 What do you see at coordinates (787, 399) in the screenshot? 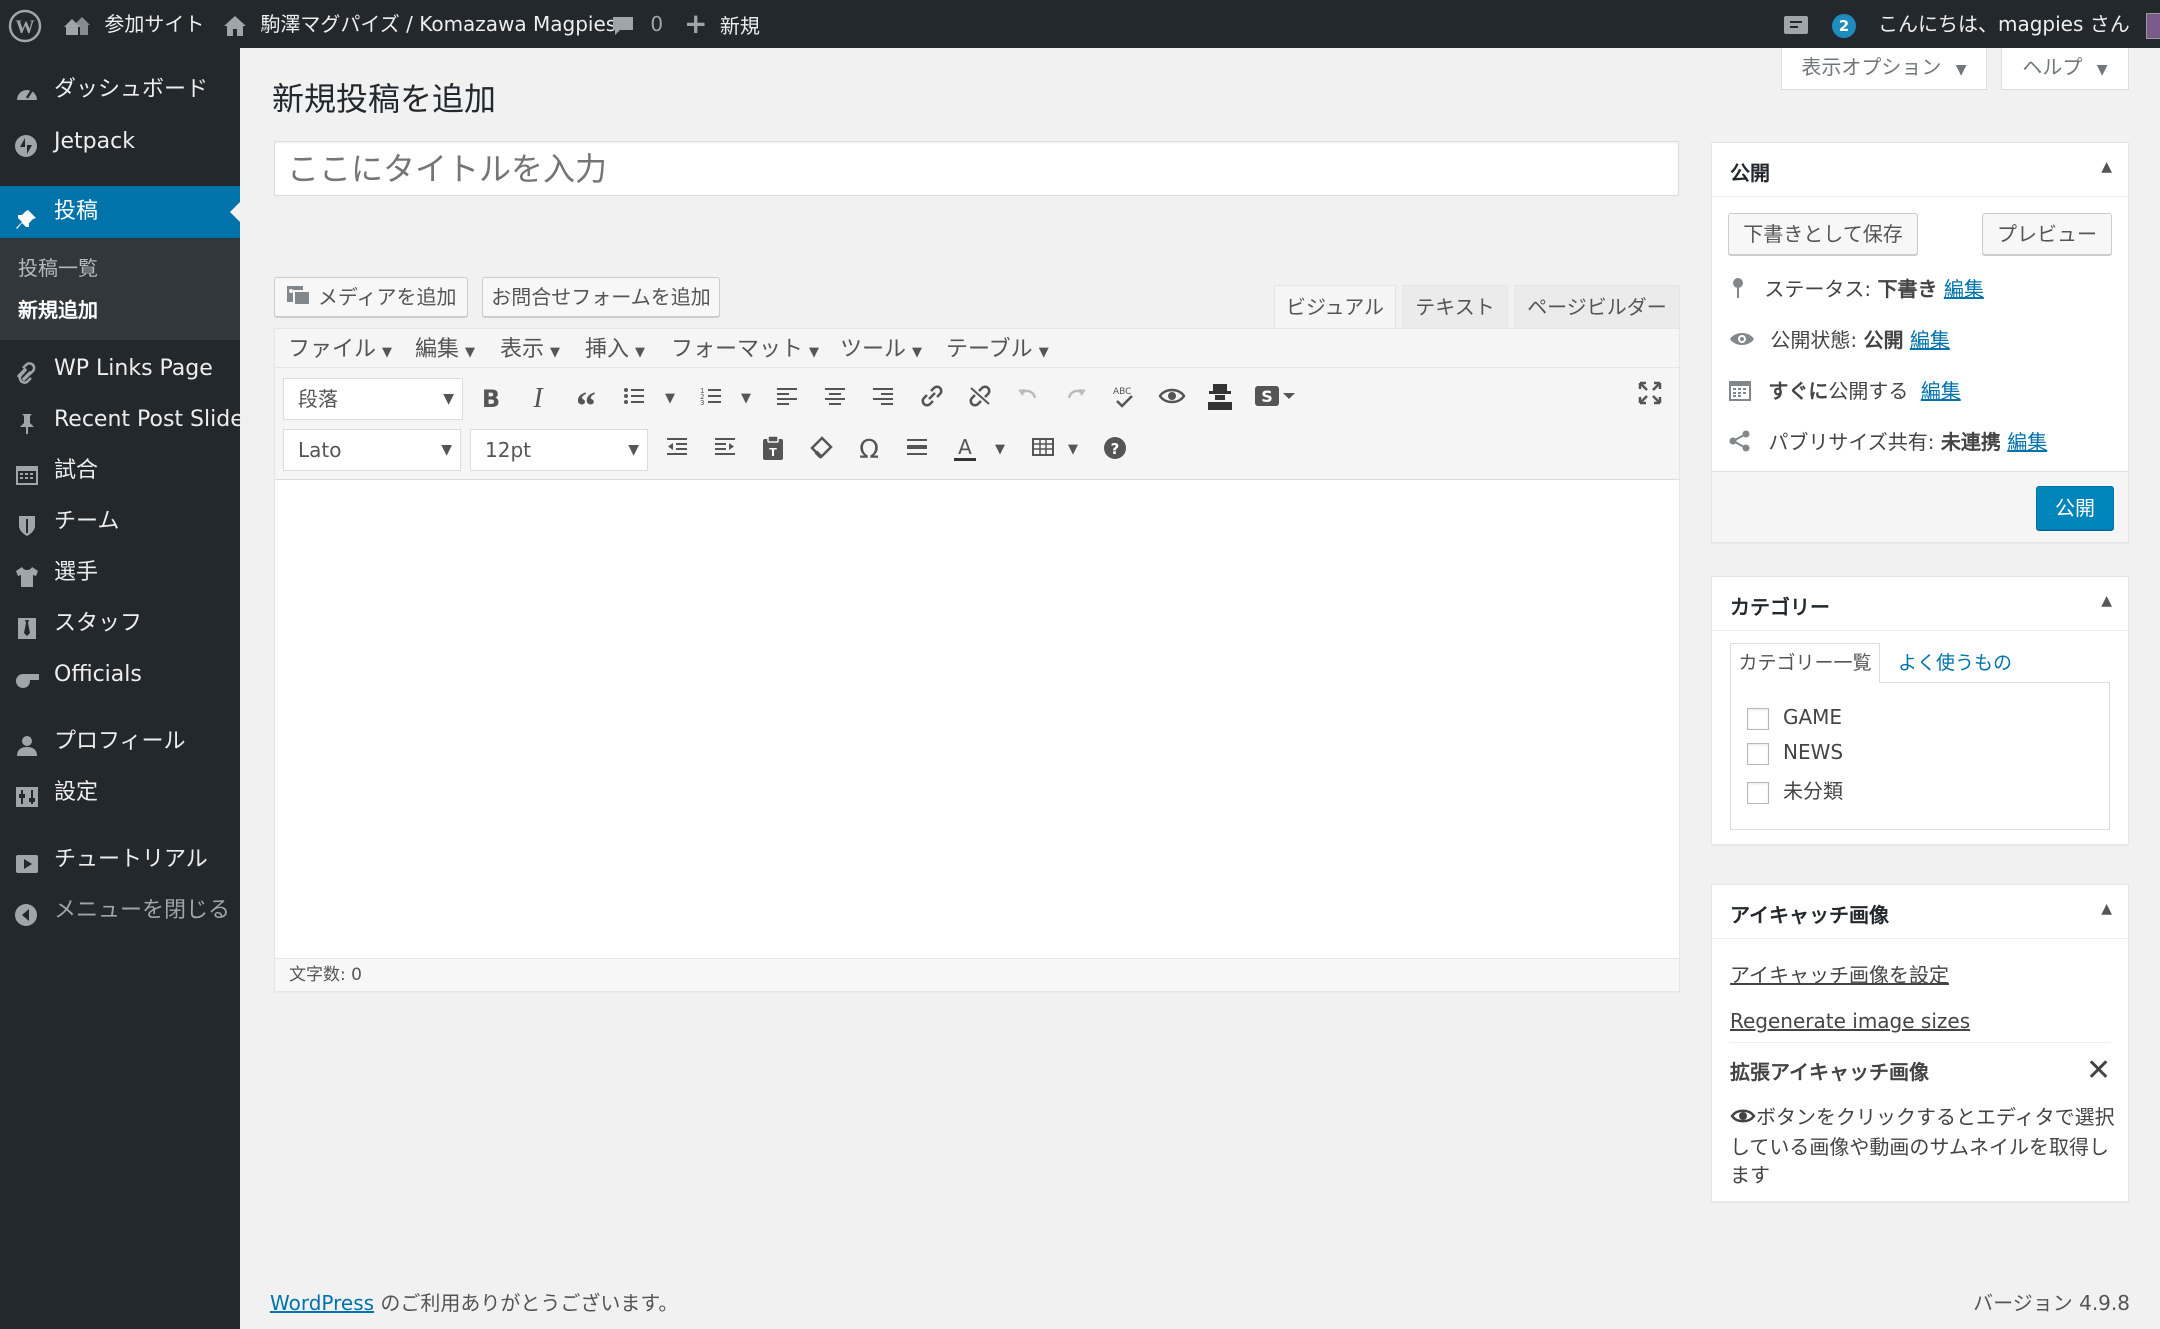
I see `align-left-icon` at bounding box center [787, 399].